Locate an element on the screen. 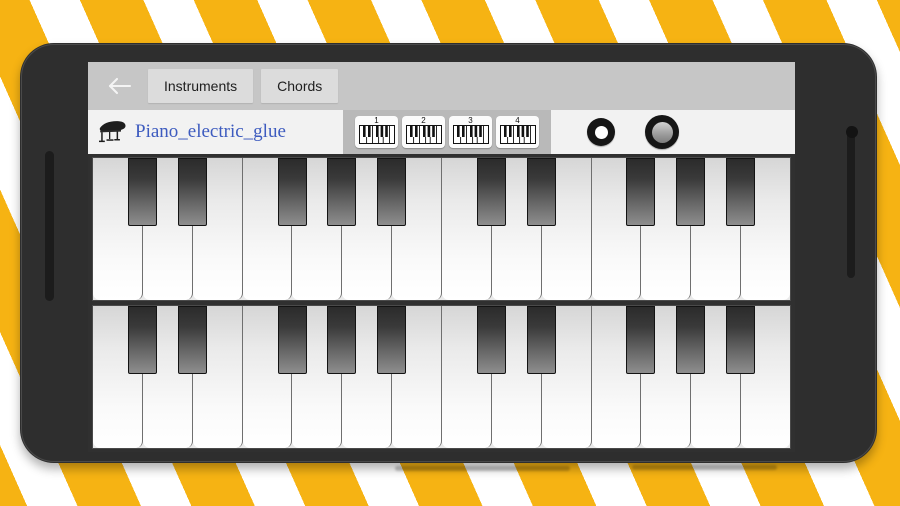  keyboard-chip-number: 4 is located at coordinates (517, 120).